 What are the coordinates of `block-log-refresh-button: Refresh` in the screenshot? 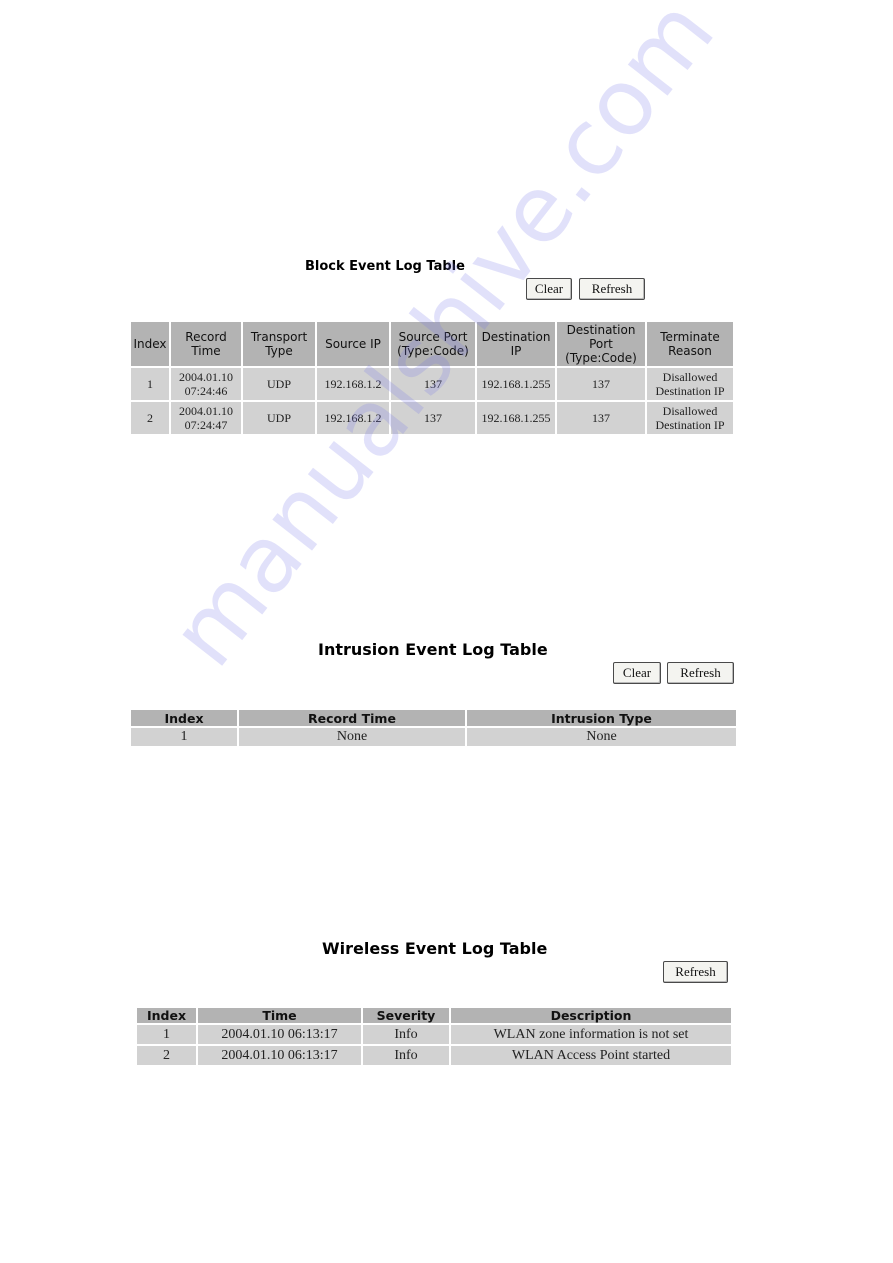 It's located at (612, 289).